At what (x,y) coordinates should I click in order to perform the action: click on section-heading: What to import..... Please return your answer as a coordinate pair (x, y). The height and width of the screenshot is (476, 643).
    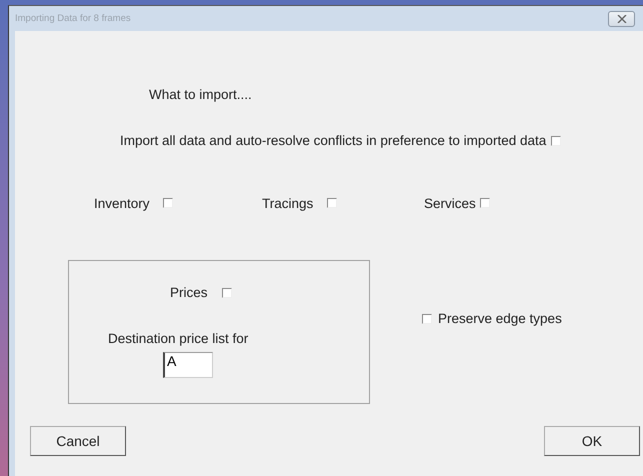
    Looking at the image, I should click on (200, 95).